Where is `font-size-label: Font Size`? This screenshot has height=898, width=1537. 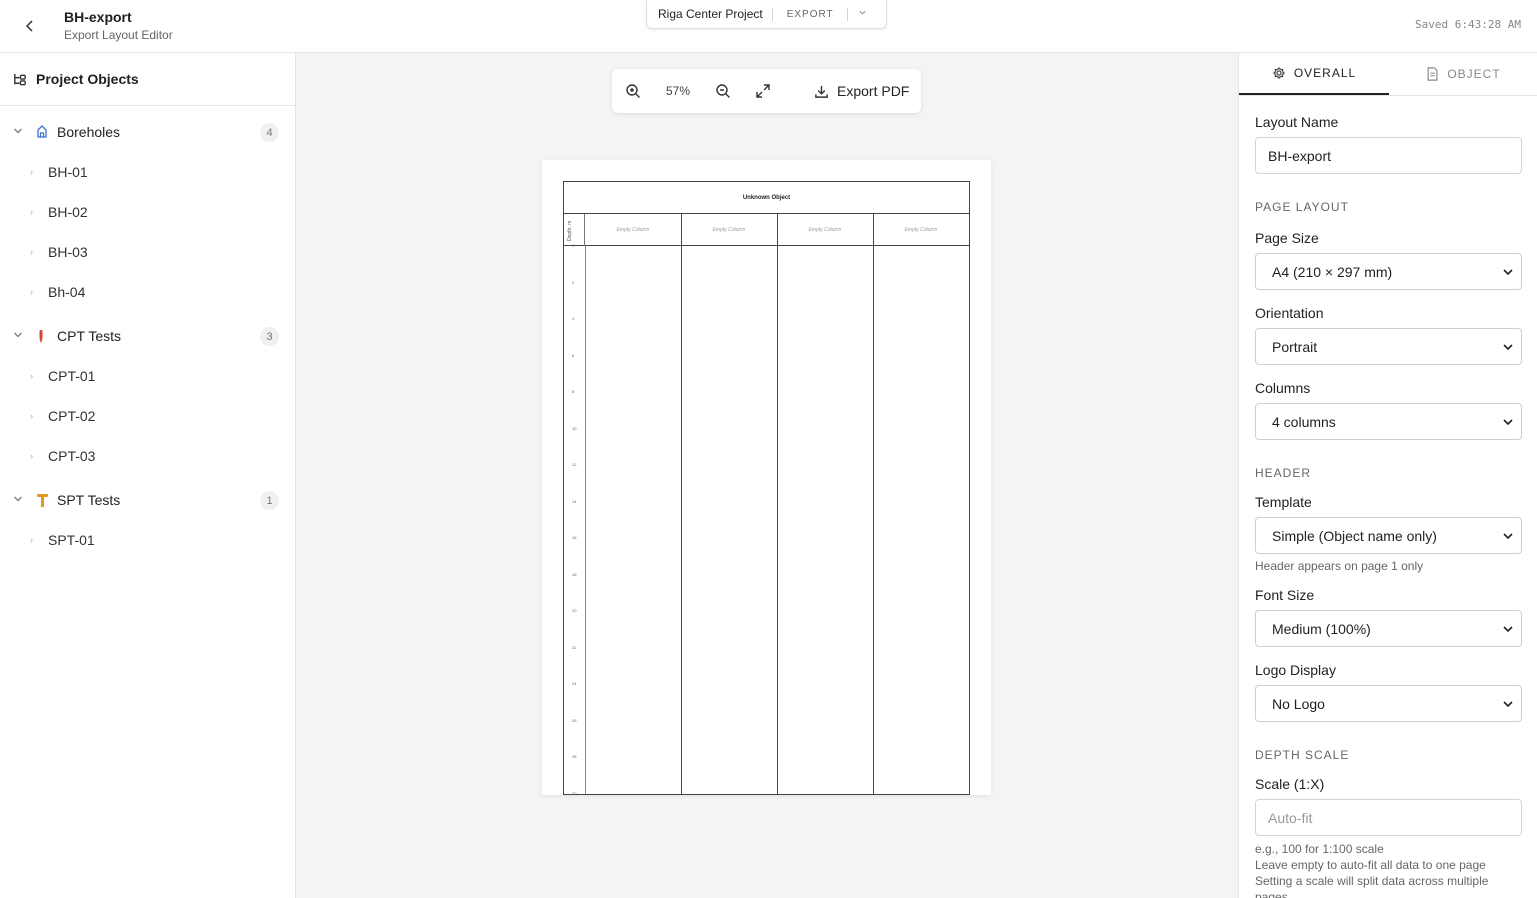 font-size-label: Font Size is located at coordinates (1285, 595).